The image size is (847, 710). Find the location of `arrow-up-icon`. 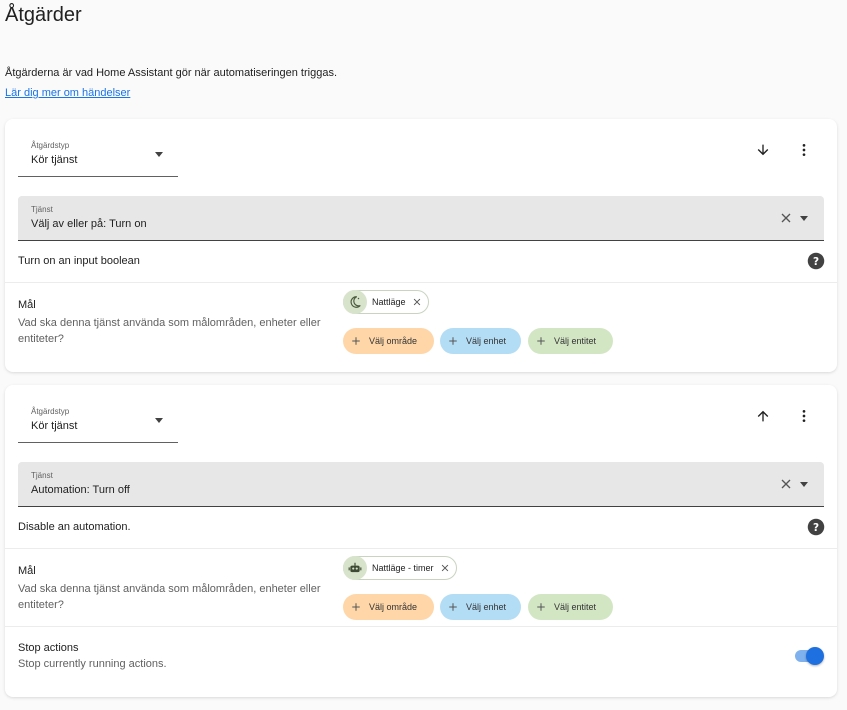

arrow-up-icon is located at coordinates (763, 416).